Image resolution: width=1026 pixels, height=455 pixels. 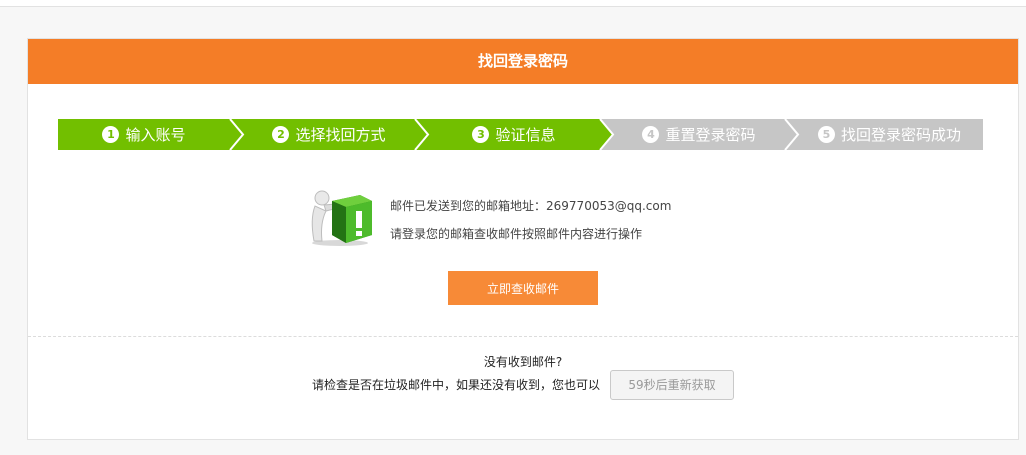 I want to click on step-number: 2, so click(x=281, y=134).